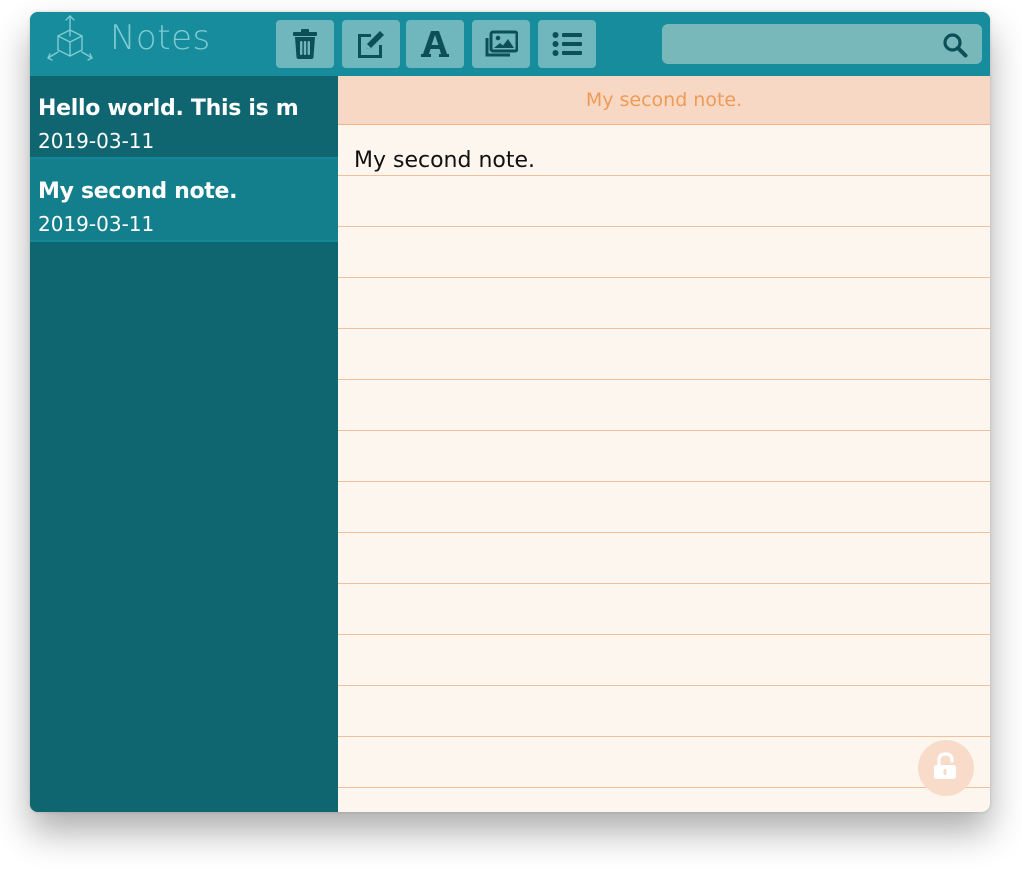 The image size is (1022, 878). I want to click on font-icon, so click(435, 44).